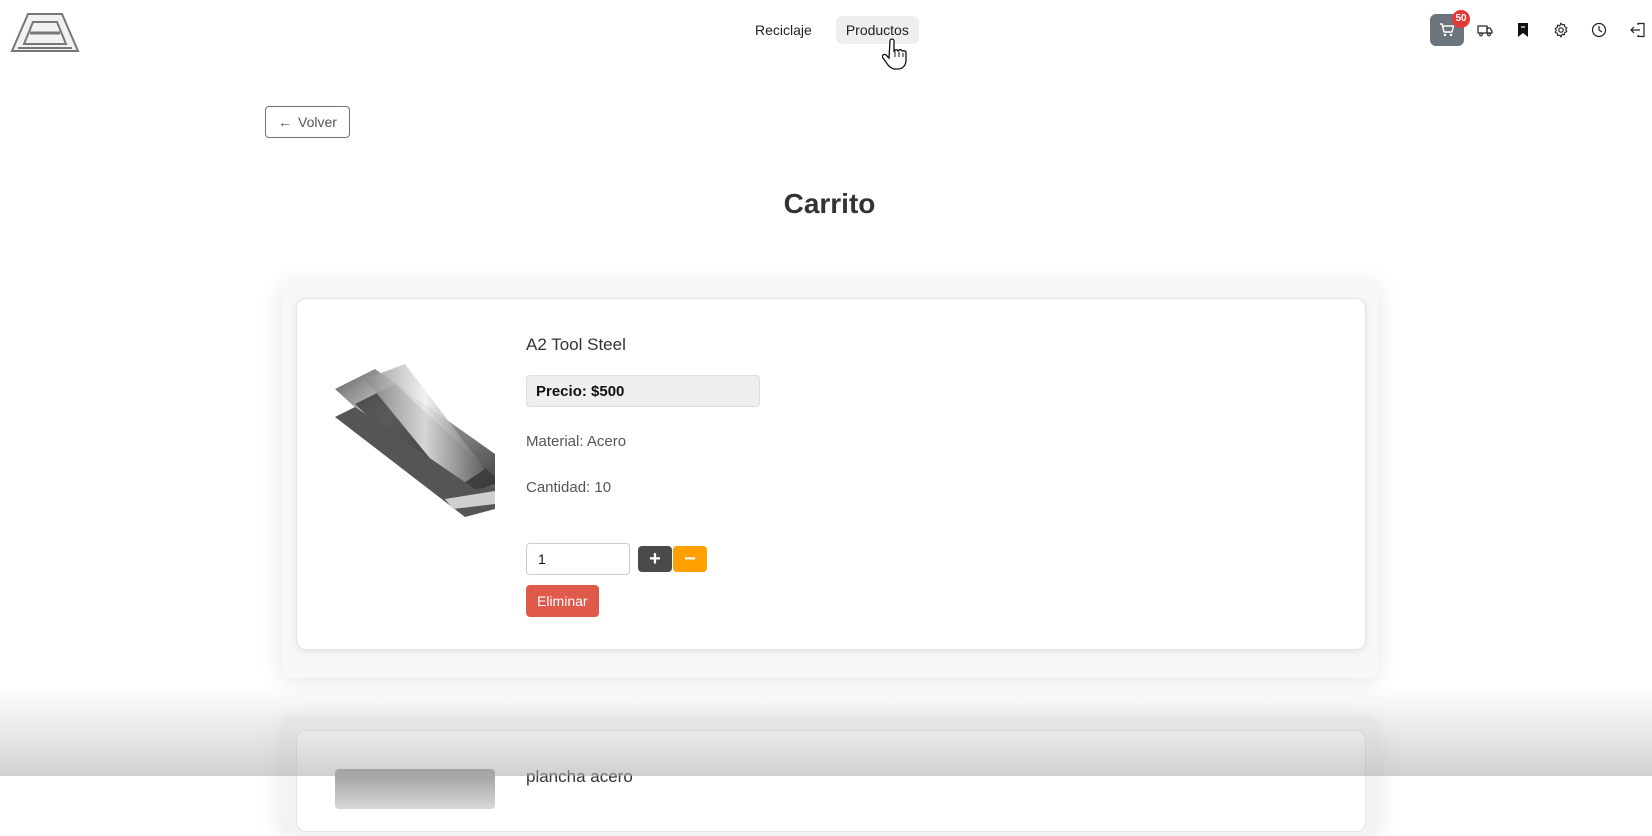  I want to click on product-stock-quantity: Cantidad: 10, so click(569, 487).